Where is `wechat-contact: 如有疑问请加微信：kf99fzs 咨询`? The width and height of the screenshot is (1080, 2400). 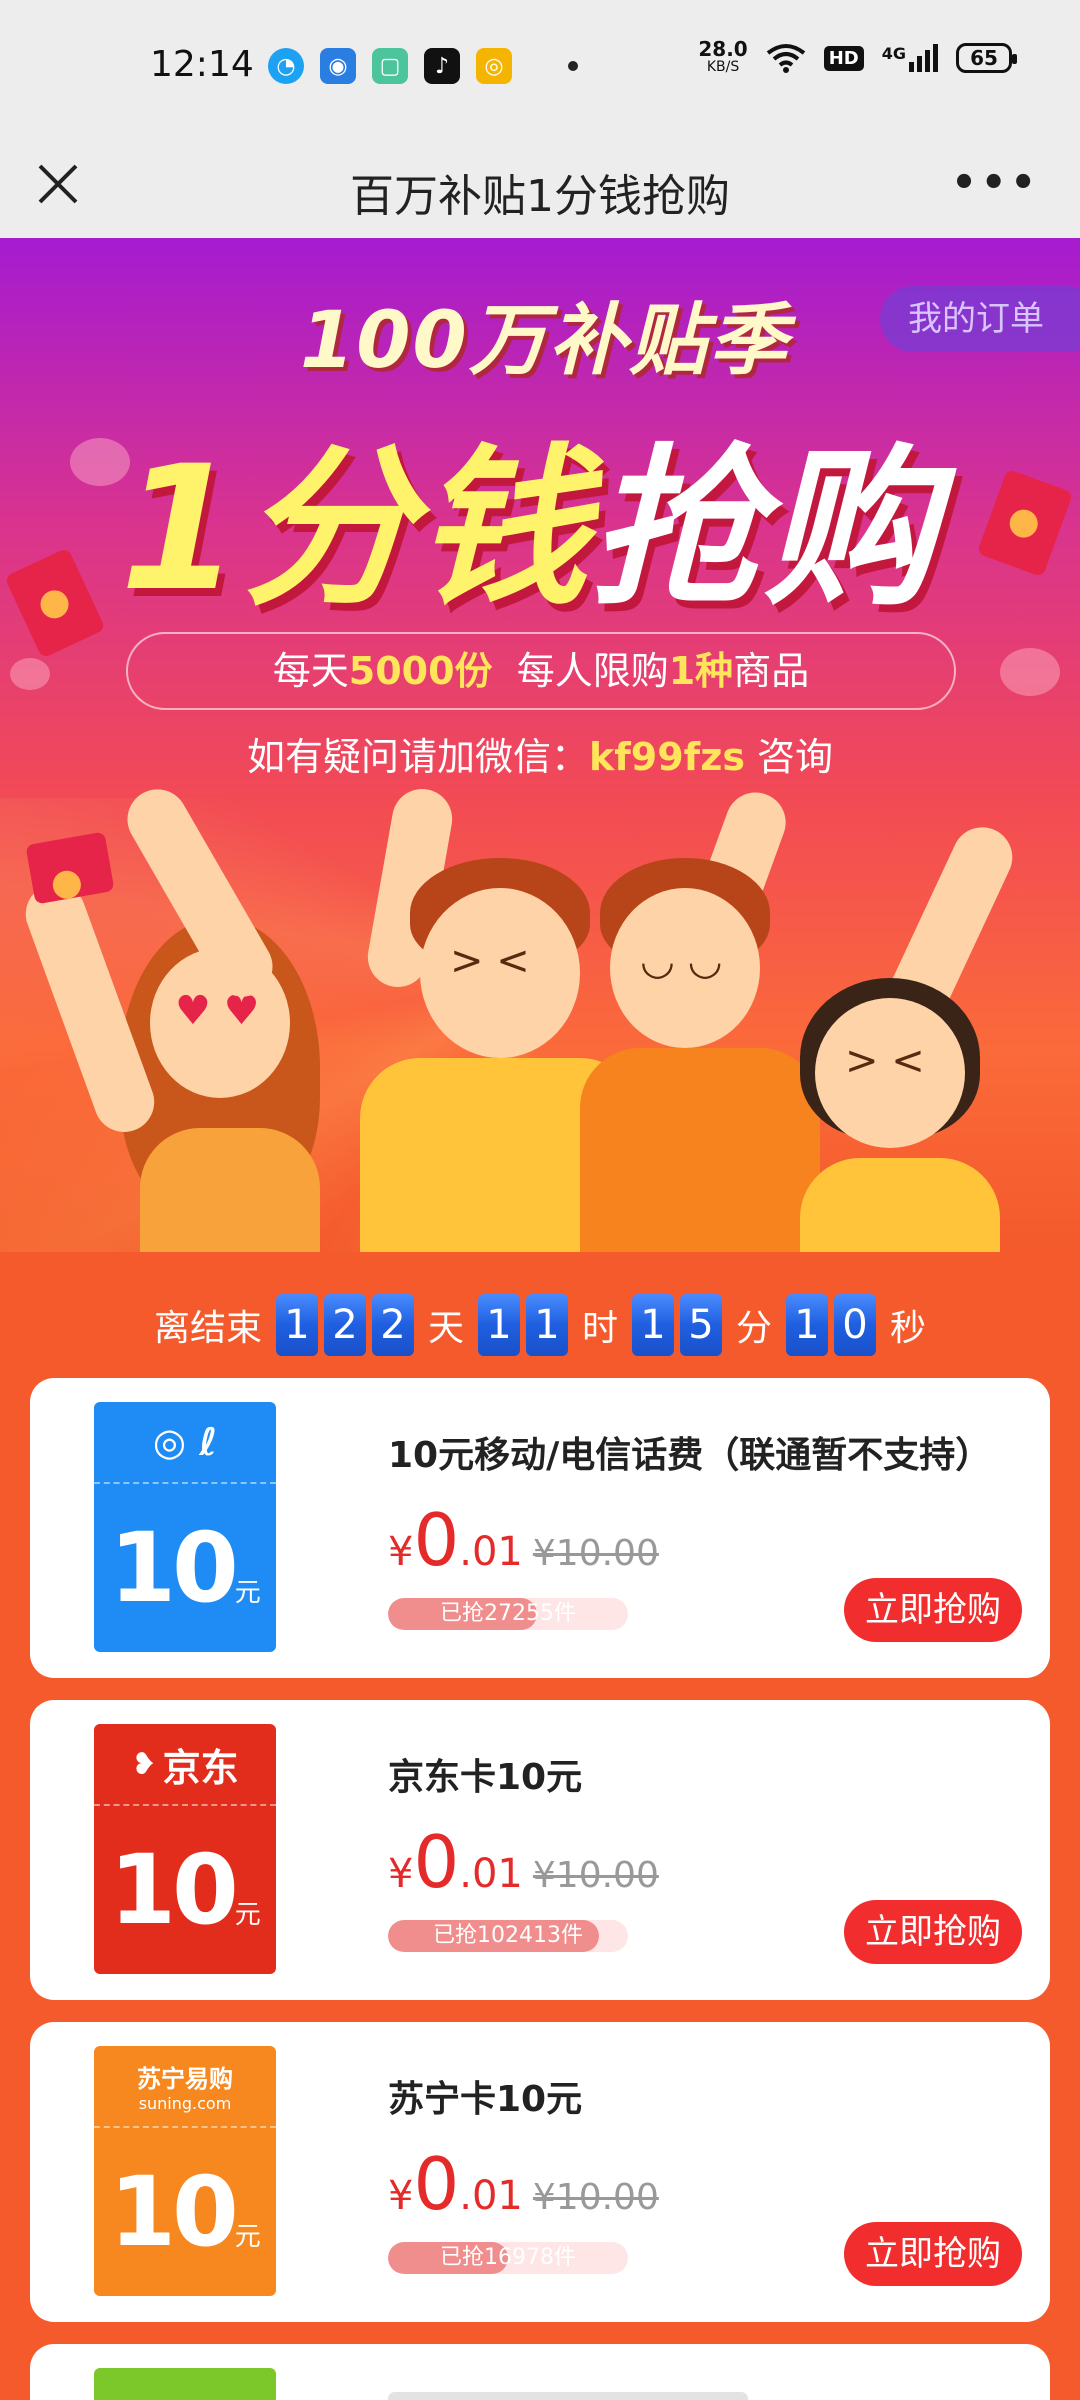
wechat-contact: 如有疑问请加微信：kf99fzs 咨询 is located at coordinates (540, 753).